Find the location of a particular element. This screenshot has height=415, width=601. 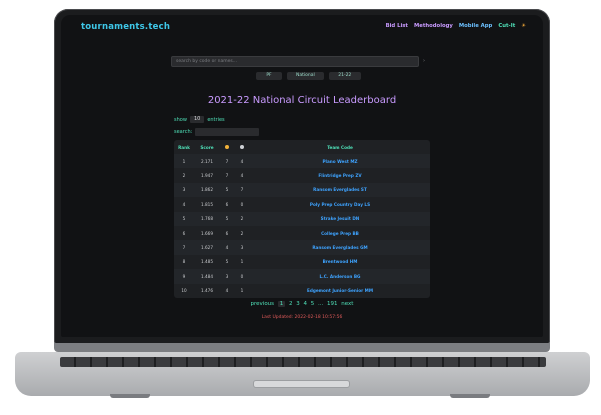

cell-team-code: L.C. Anderson BG is located at coordinates (340, 276).